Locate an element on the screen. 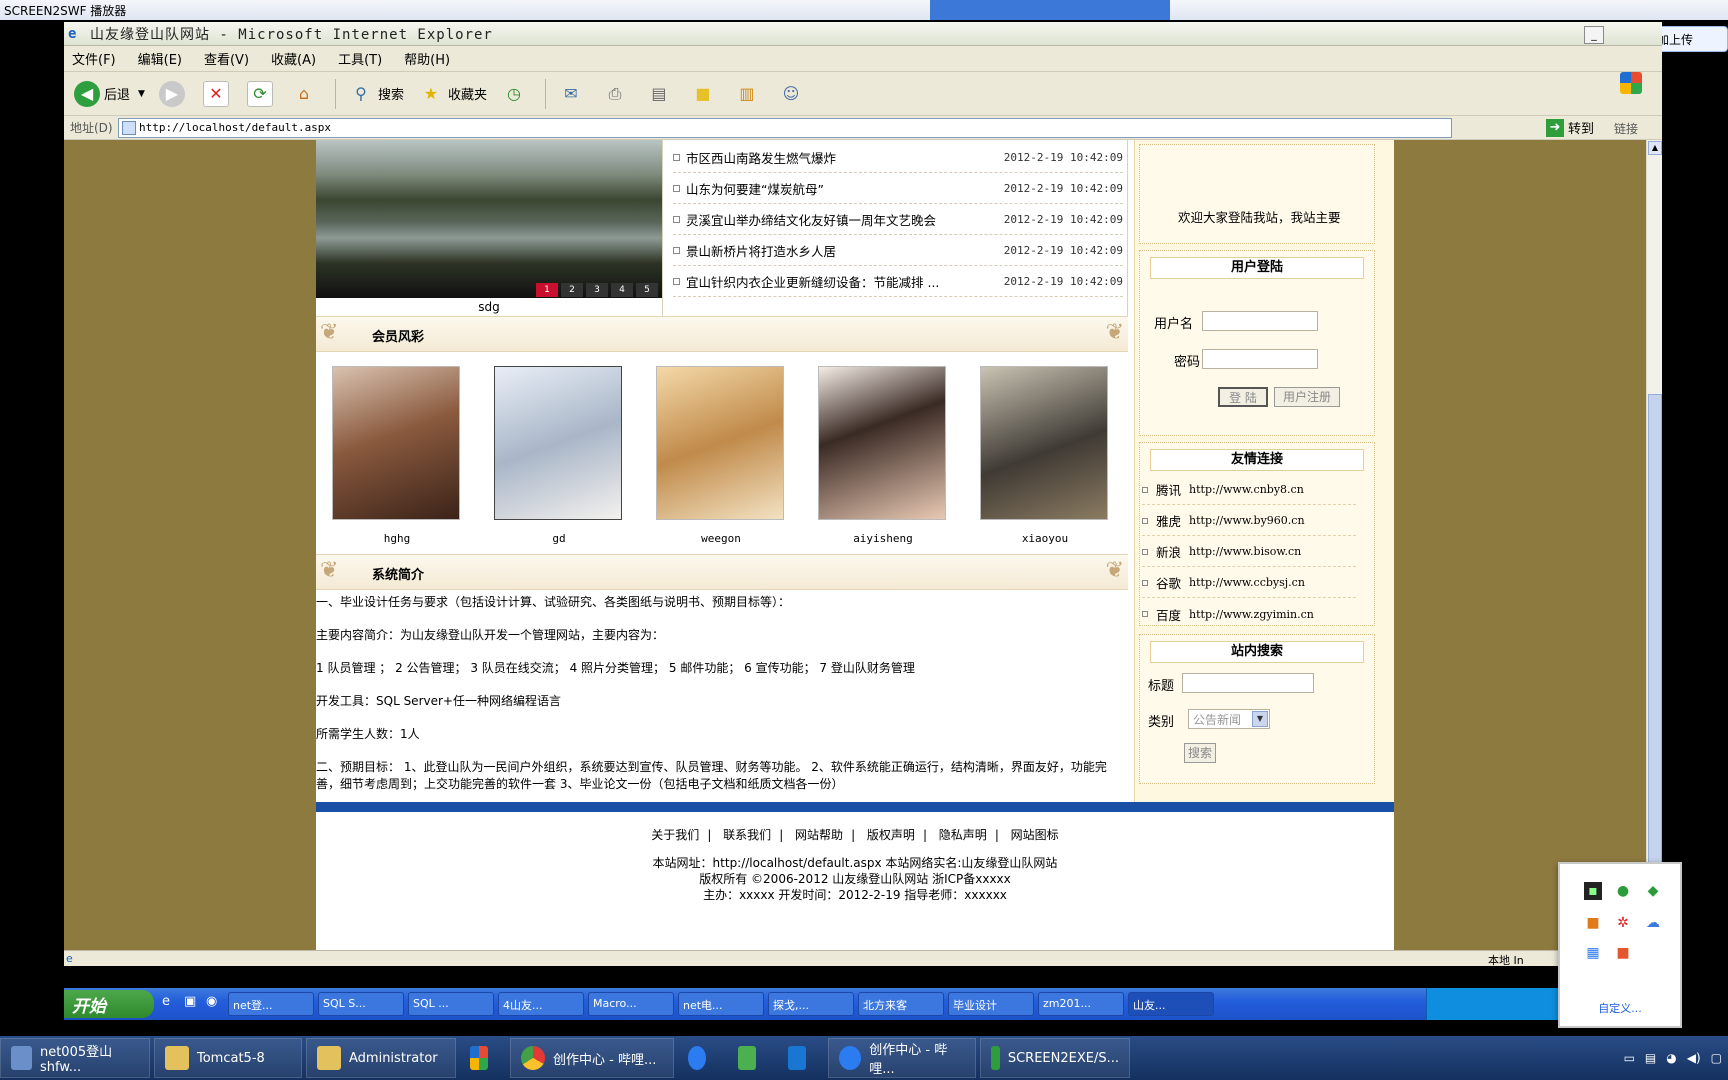 The image size is (1728, 1080). minimize-button: _ is located at coordinates (1594, 35).